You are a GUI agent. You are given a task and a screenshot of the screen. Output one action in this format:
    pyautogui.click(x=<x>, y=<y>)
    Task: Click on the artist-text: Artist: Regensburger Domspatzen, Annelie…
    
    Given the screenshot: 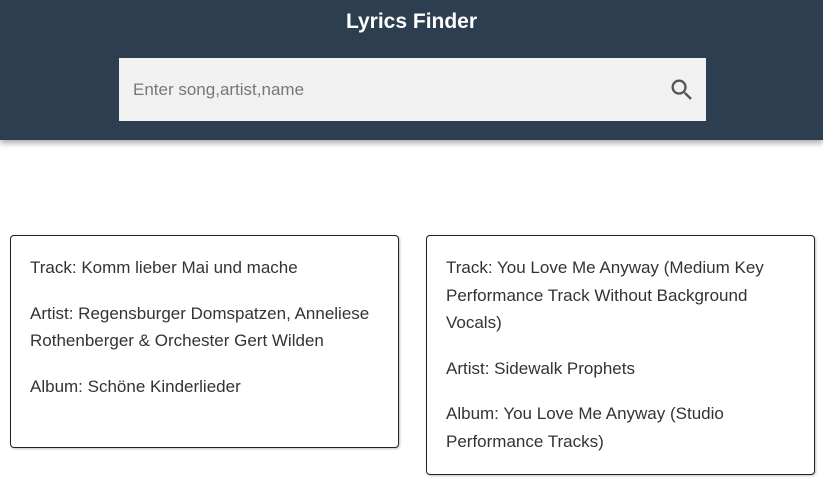 What is the action you would take?
    pyautogui.click(x=200, y=327)
    